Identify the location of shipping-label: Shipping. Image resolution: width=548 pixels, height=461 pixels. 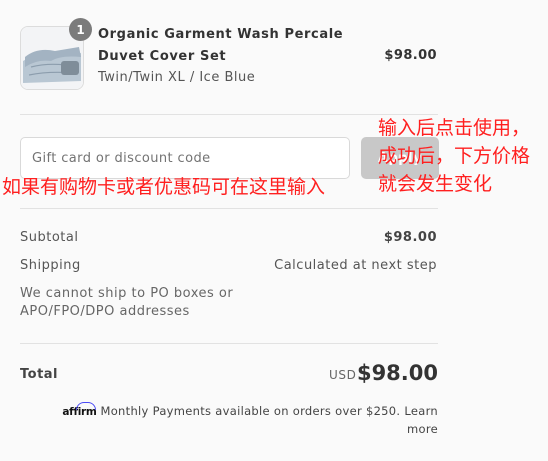
(50, 265).